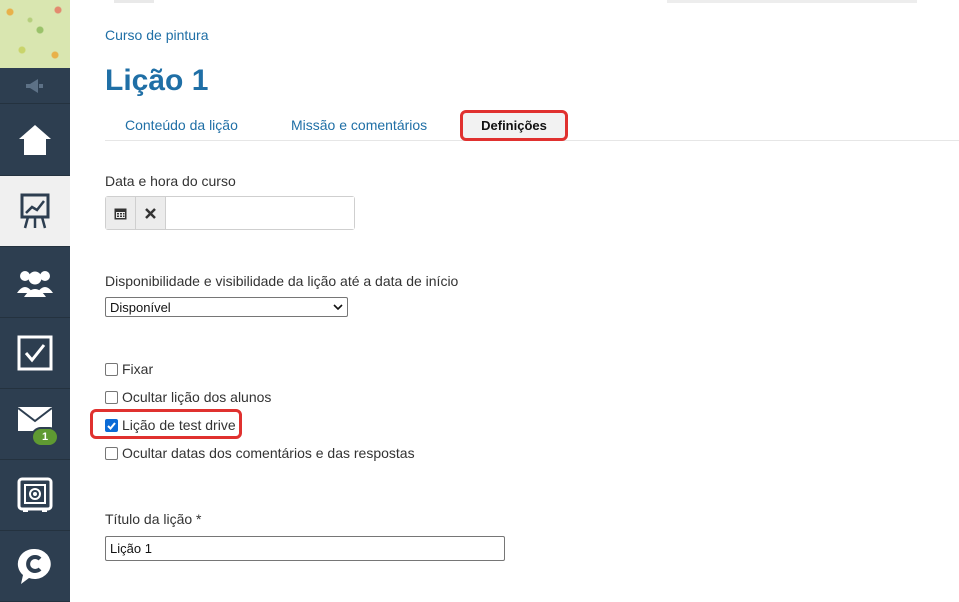 The height and width of the screenshot is (602, 959). I want to click on sidebar-item-chat, so click(35, 566).